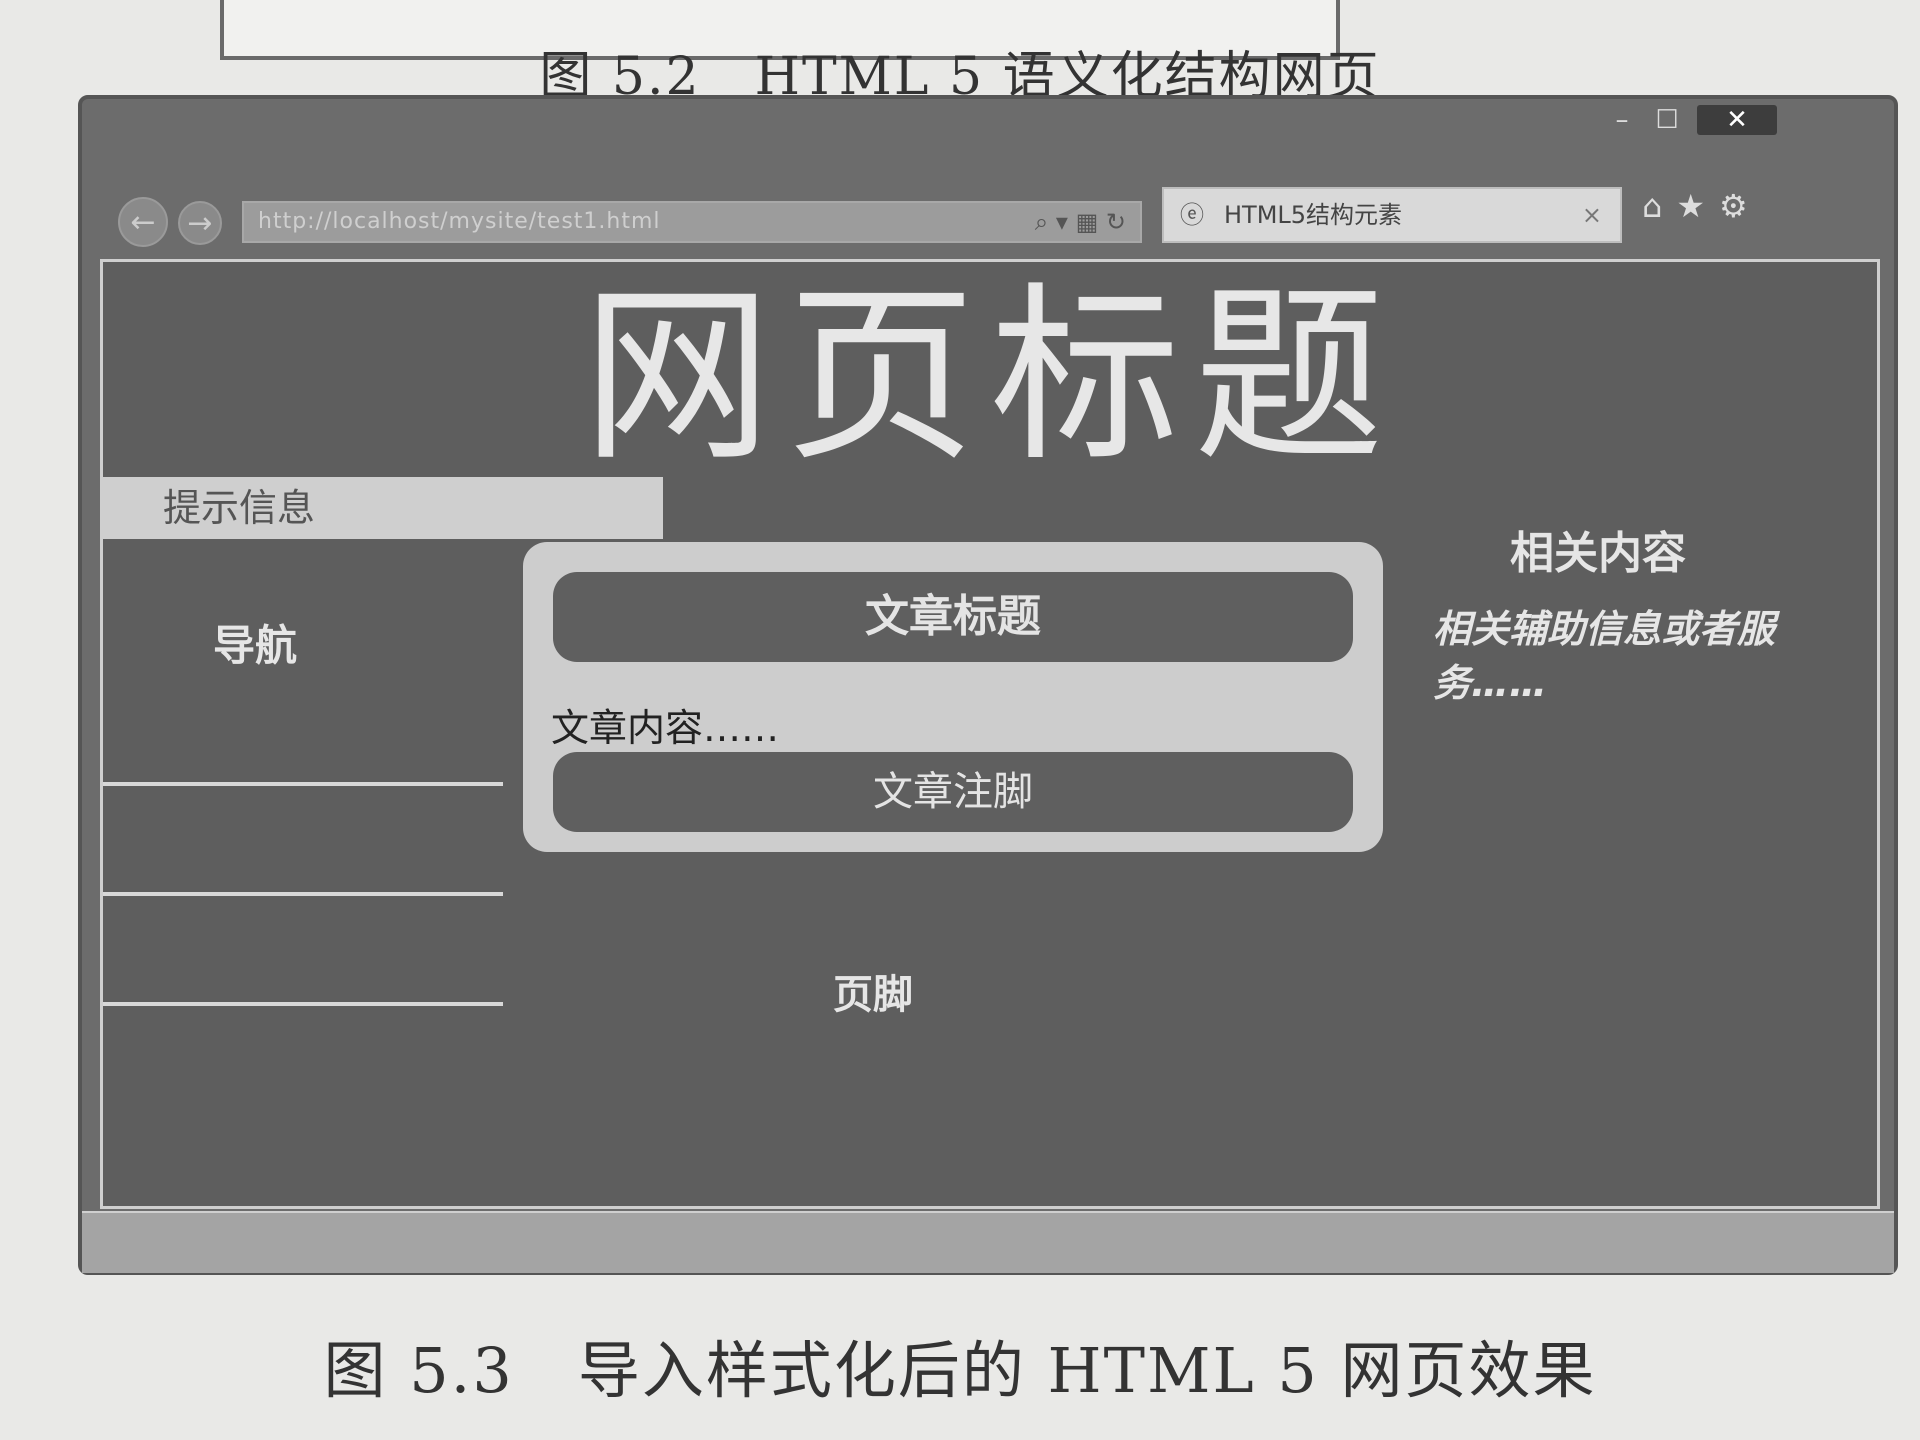 The height and width of the screenshot is (1440, 1920). I want to click on status-bar, so click(988, 1242).